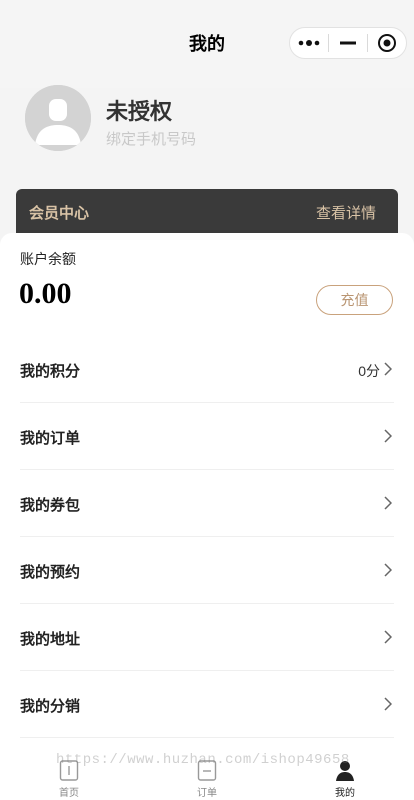 This screenshot has height=800, width=414. What do you see at coordinates (207, 637) in the screenshot?
I see `menu-item-addresses: 我的地址` at bounding box center [207, 637].